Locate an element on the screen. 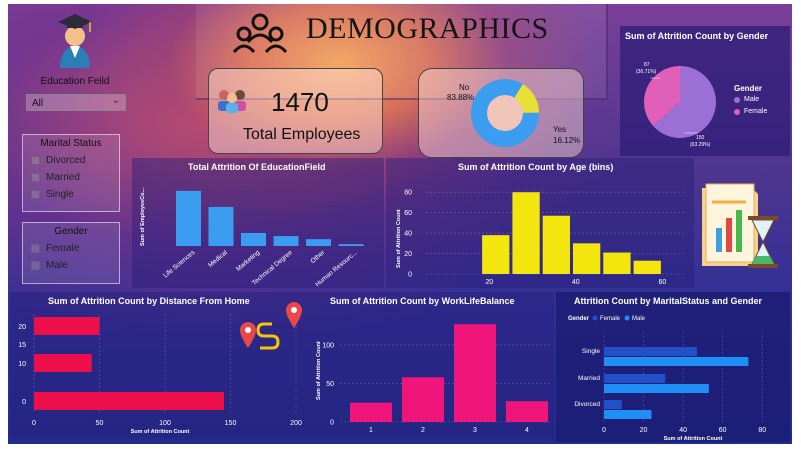 Image resolution: width=801 pixels, height=451 pixels. edu-tick-label: Marketing is located at coordinates (248, 261).